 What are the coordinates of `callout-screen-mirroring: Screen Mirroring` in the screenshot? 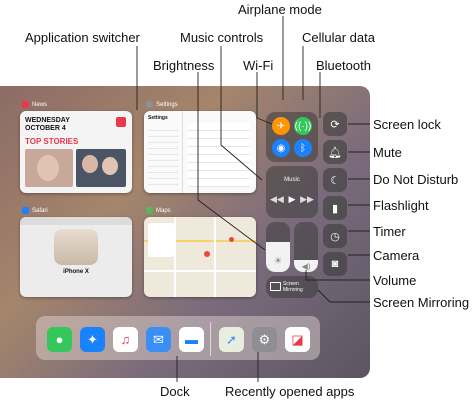 It's located at (421, 302).